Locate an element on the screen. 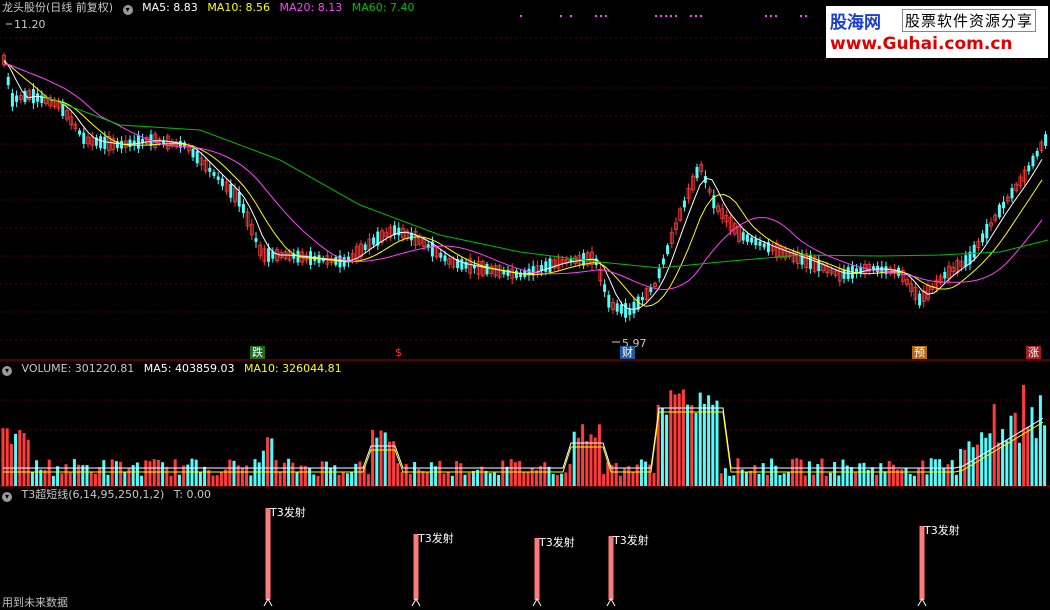 The width and height of the screenshot is (1050, 610). t3-signal-bar is located at coordinates (922, 563).